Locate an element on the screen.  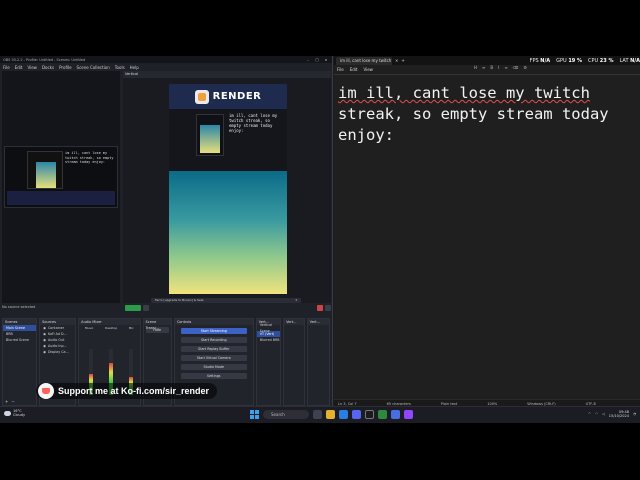
menu-docks: Docks is located at coordinates (48, 67).